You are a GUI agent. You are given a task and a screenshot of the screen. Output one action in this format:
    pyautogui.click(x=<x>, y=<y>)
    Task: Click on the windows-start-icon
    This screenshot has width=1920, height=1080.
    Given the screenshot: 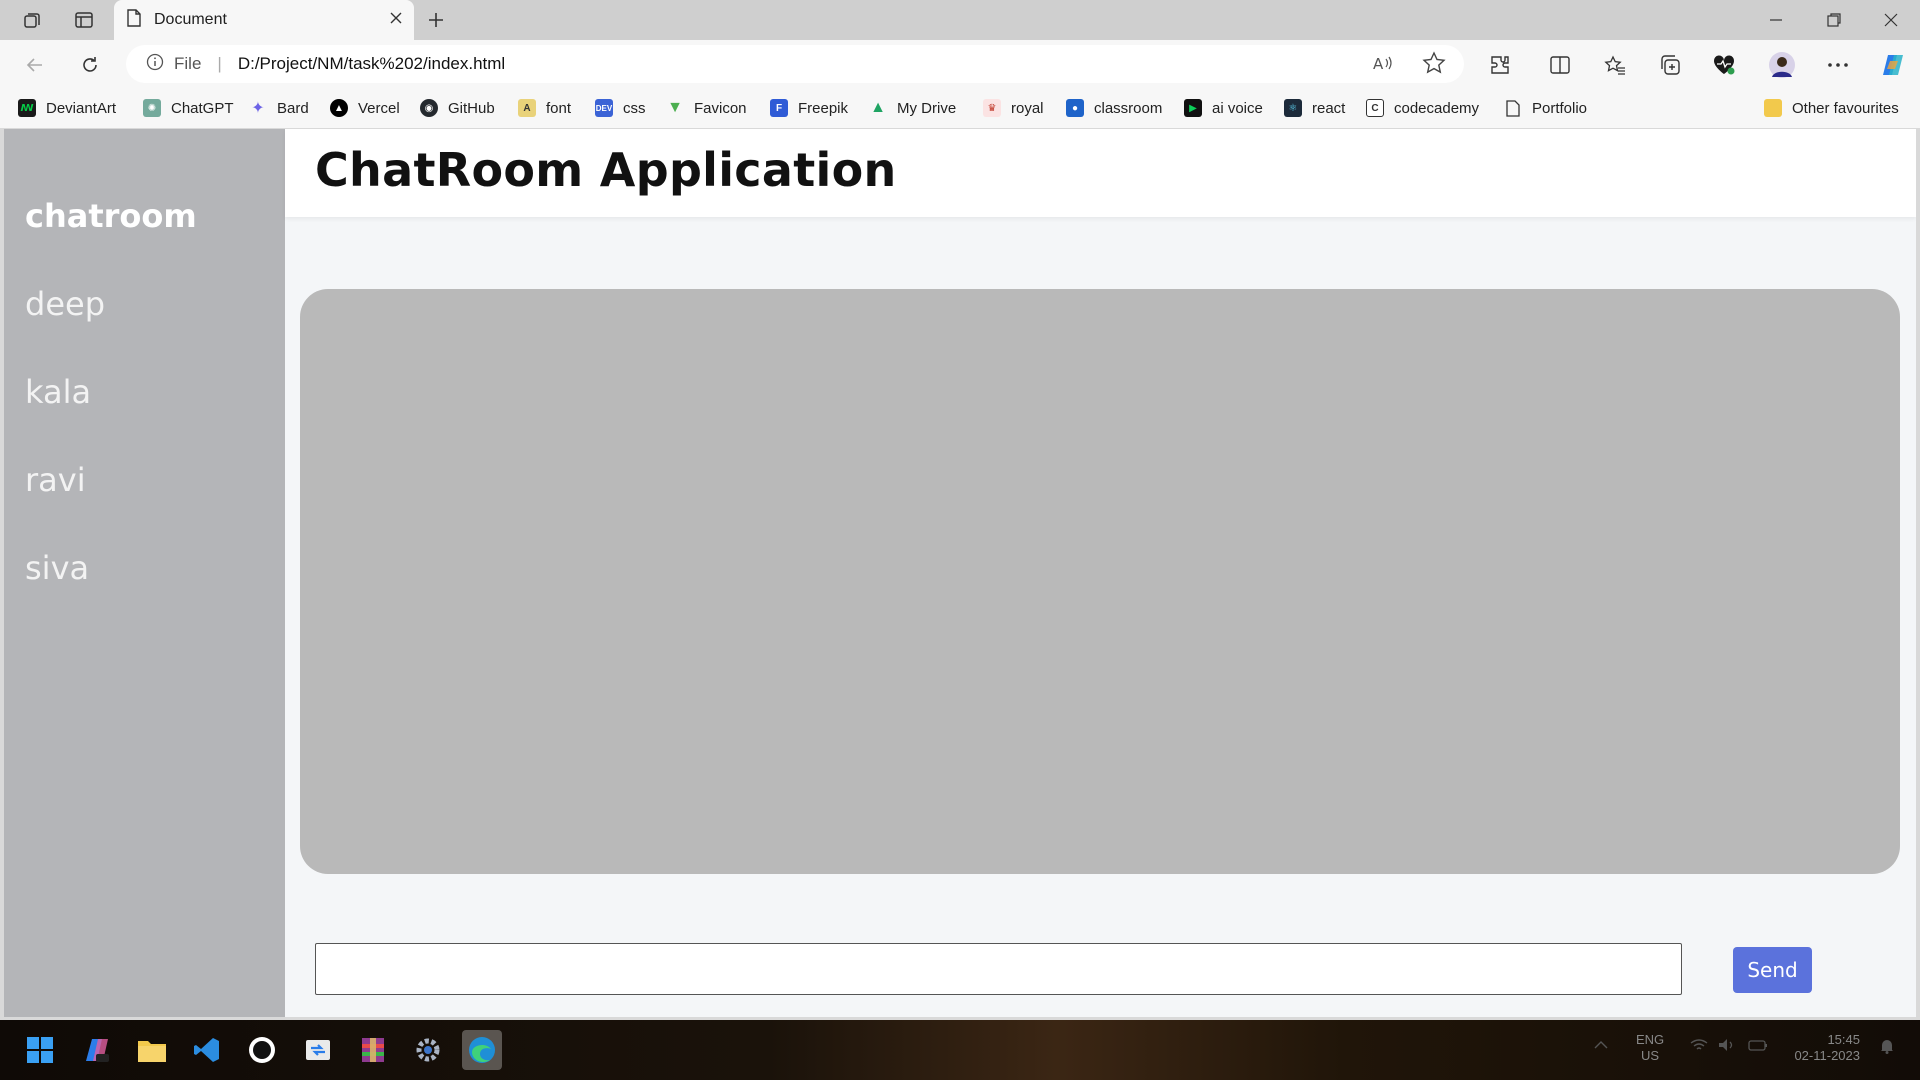 What is the action you would take?
    pyautogui.click(x=40, y=1050)
    